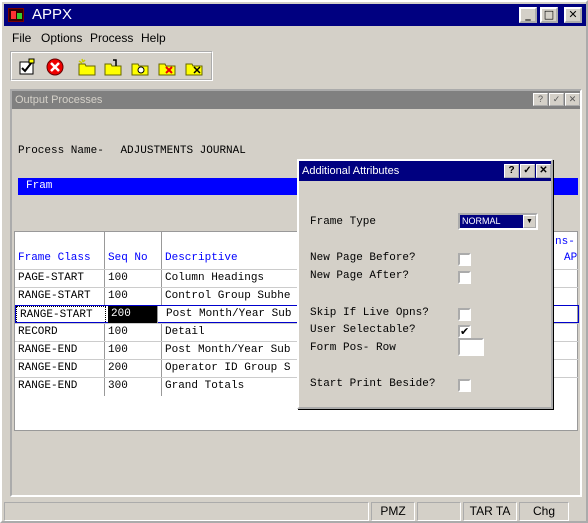  What do you see at coordinates (296, 100) in the screenshot?
I see `subwindow-title-bar: Output Processes ? ✓ ✕` at bounding box center [296, 100].